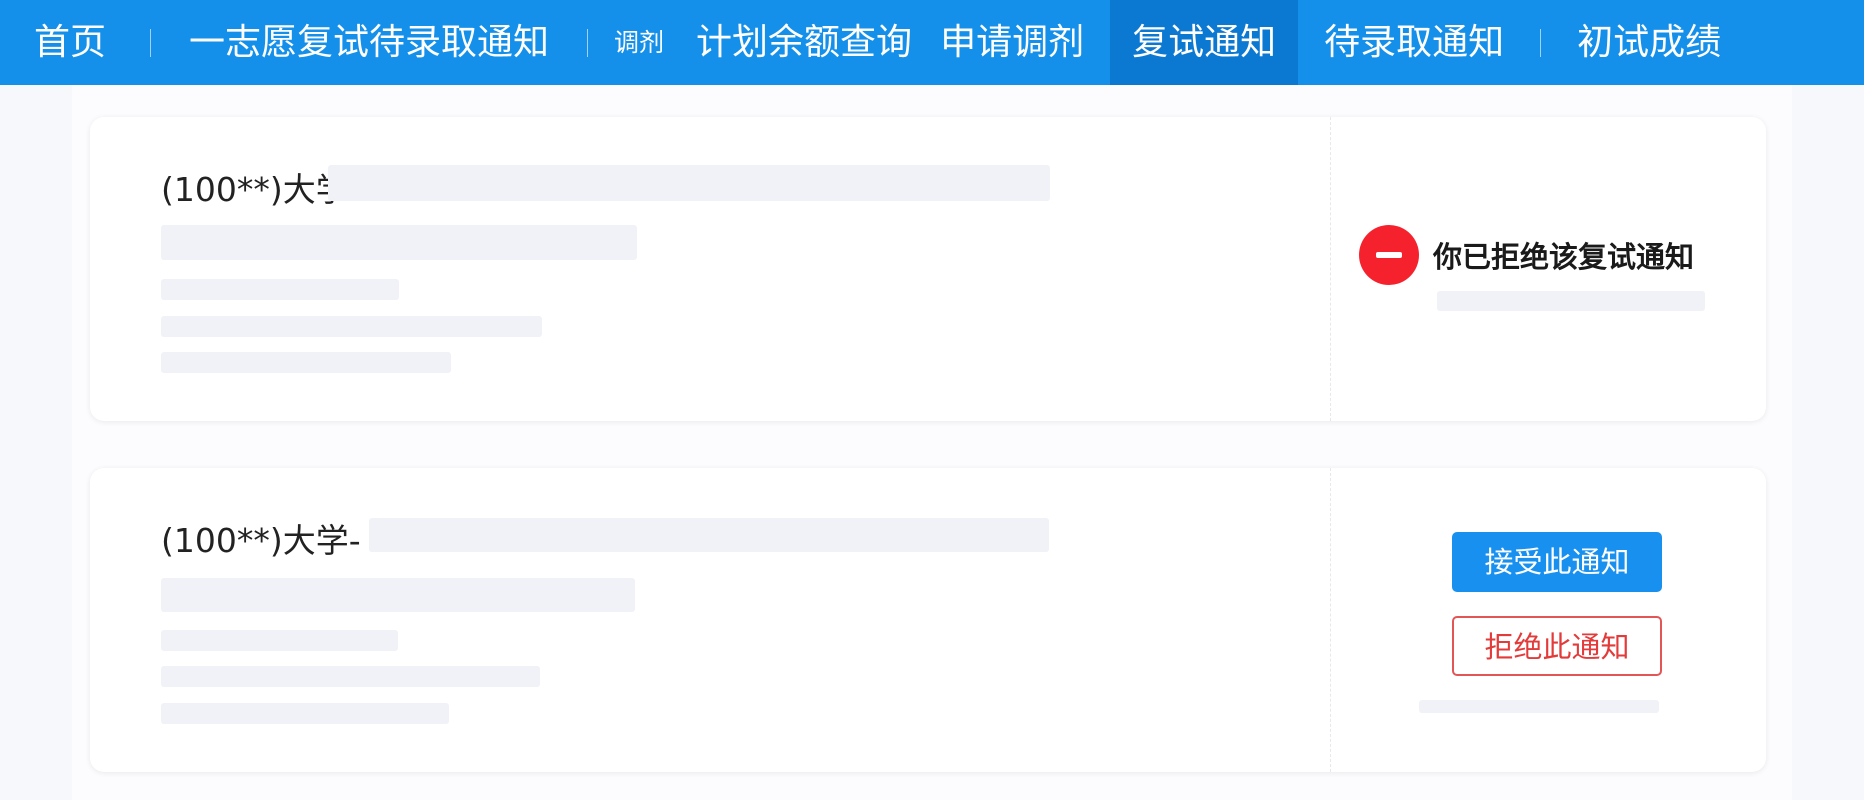 The image size is (1864, 800). What do you see at coordinates (70, 42) in the screenshot?
I see `nav-item-home: 首页` at bounding box center [70, 42].